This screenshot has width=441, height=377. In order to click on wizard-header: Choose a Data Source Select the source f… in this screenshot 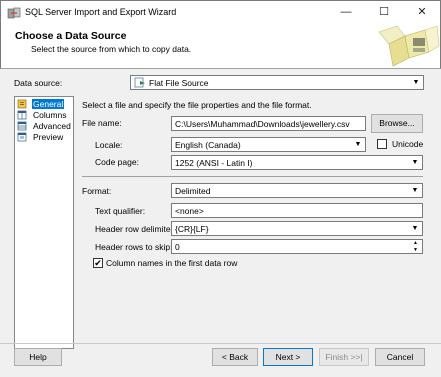, I will do `click(220, 46)`.